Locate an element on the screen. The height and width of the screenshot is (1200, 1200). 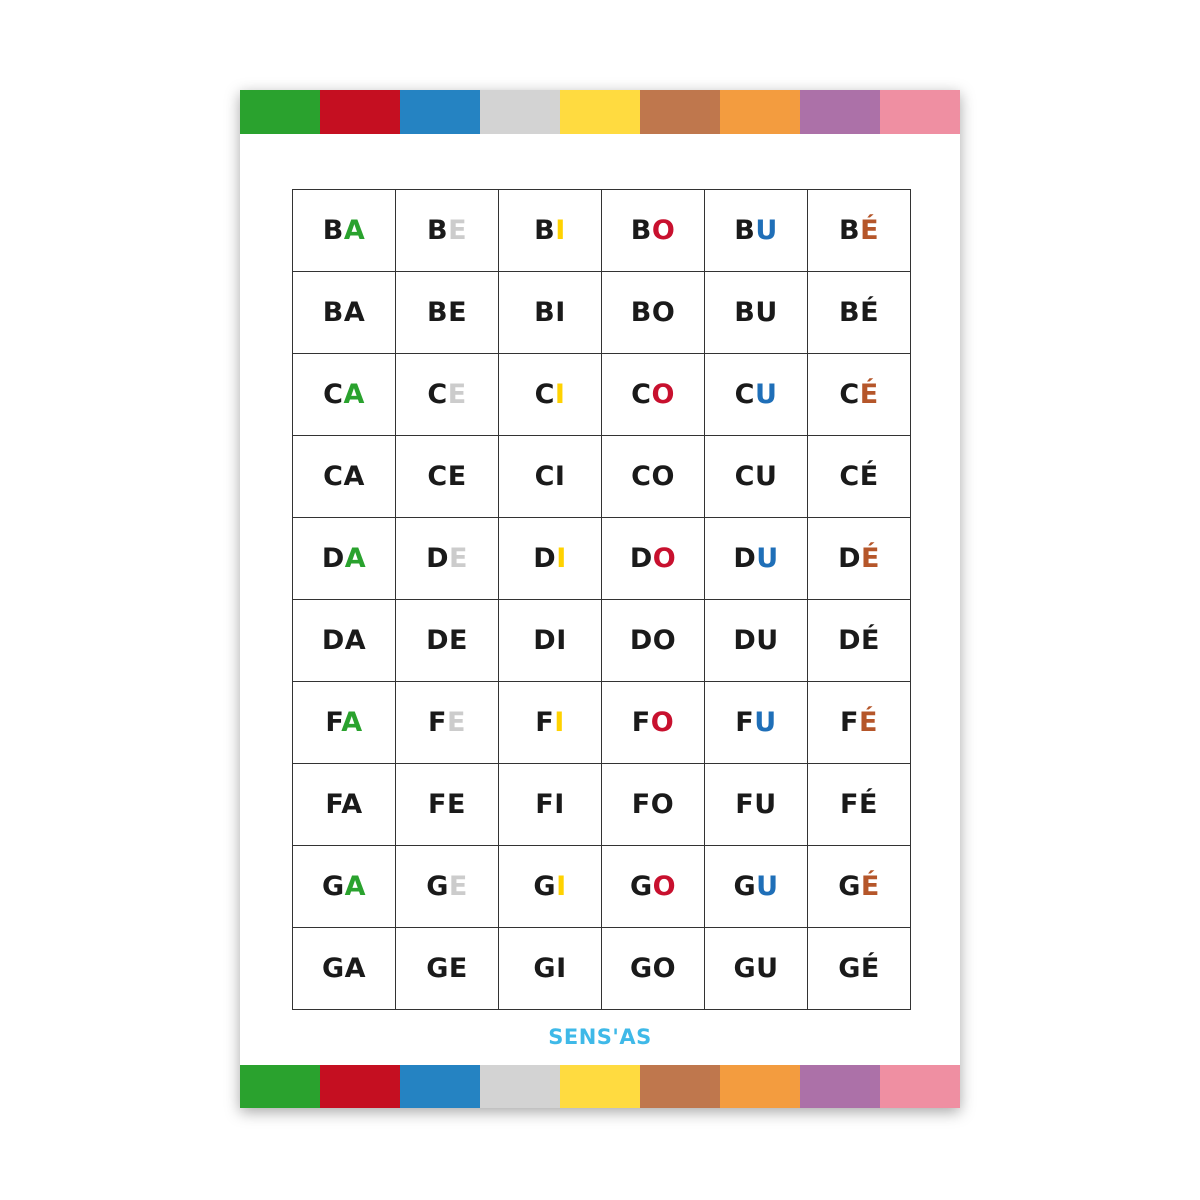
syllable-cell: FÉ is located at coordinates (859, 722).